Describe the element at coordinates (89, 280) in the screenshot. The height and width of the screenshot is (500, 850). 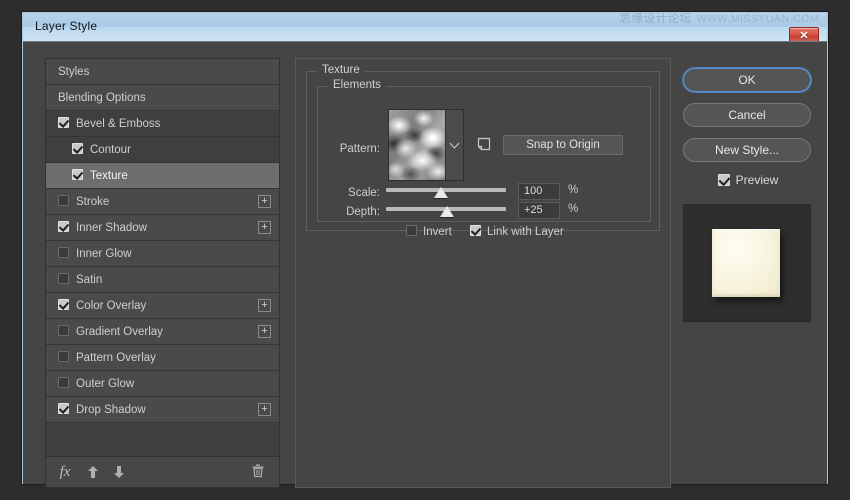
I see `sidebar-item-label: Satin` at that location.